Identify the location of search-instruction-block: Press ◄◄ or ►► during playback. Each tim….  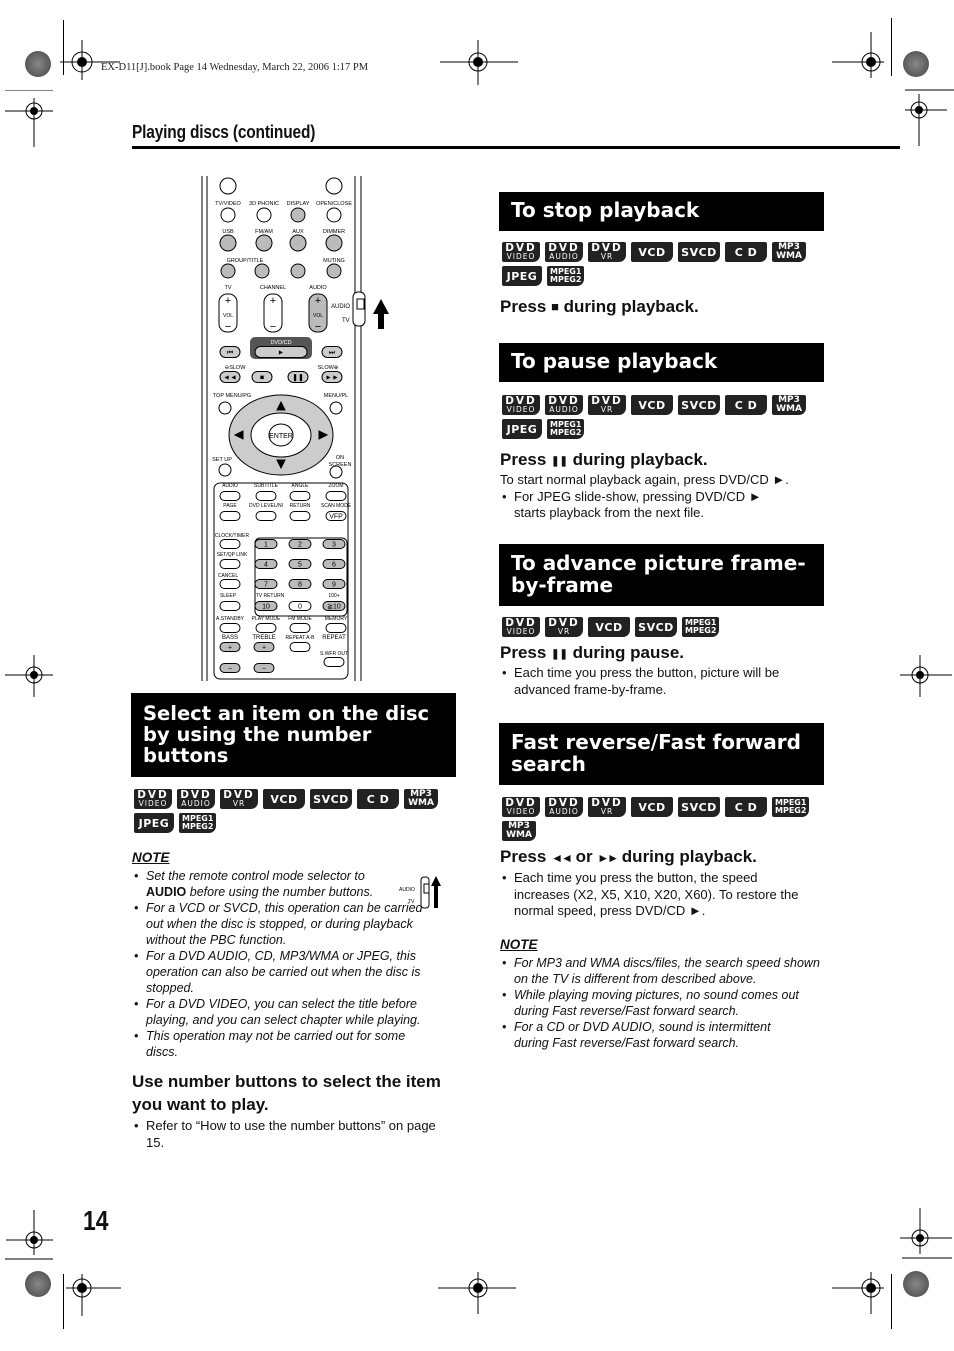
(665, 883).